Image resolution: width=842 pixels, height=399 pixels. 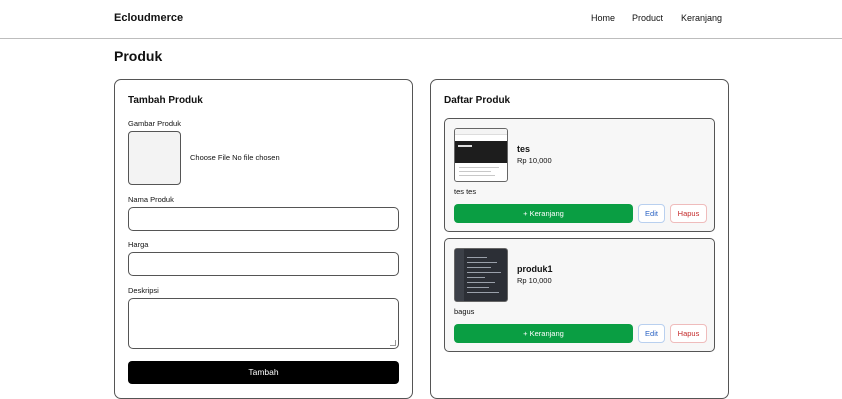 What do you see at coordinates (138, 244) in the screenshot?
I see `price-label: Harga` at bounding box center [138, 244].